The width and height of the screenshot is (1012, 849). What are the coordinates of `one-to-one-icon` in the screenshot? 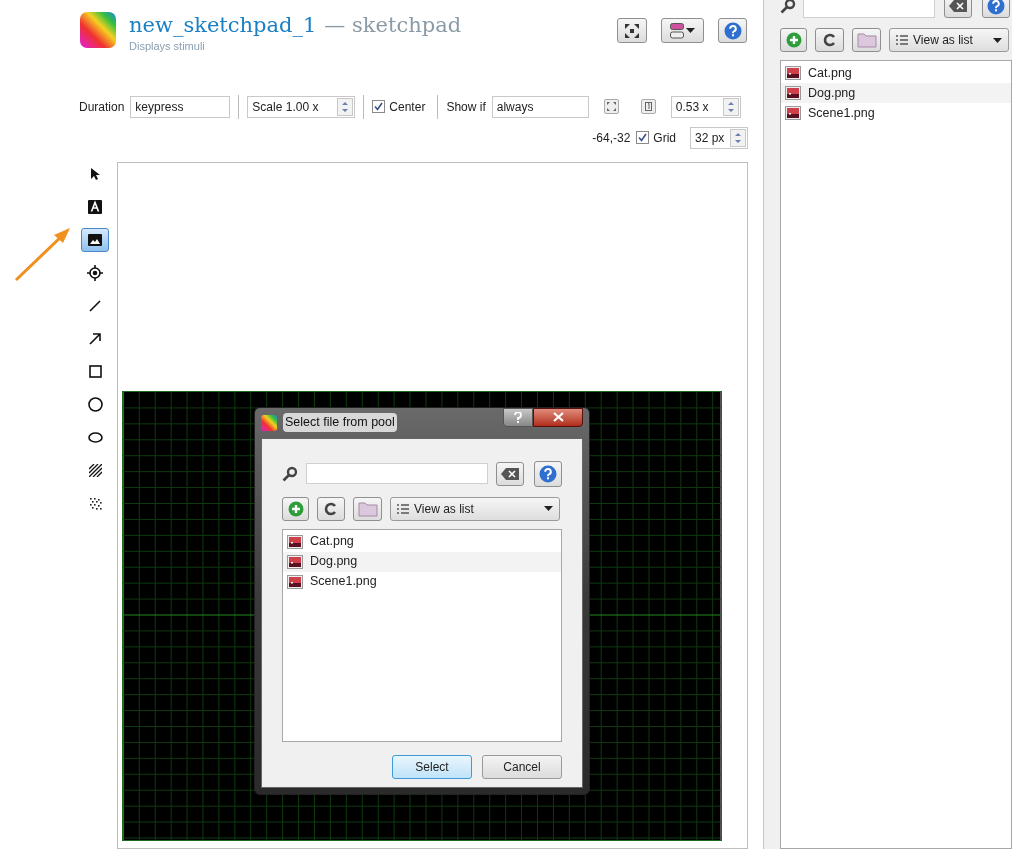 It's located at (648, 106).